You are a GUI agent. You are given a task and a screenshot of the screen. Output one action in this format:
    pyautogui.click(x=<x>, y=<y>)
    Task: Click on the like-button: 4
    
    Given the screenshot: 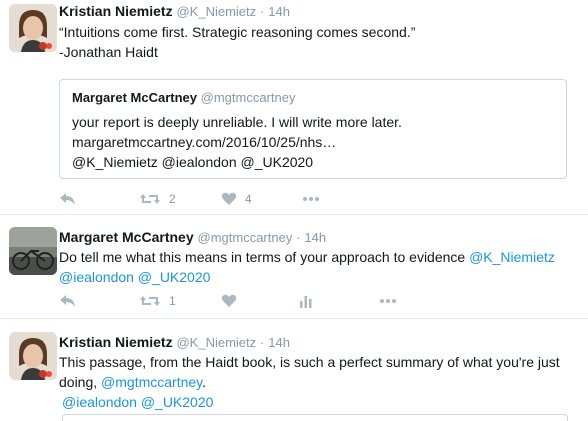 What is the action you would take?
    pyautogui.click(x=236, y=199)
    